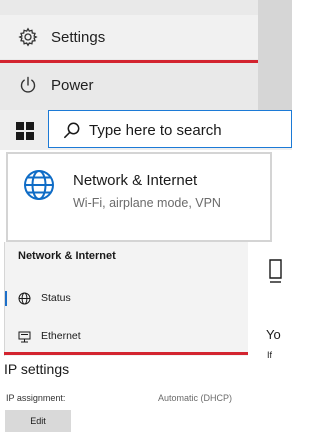  Describe the element at coordinates (25, 131) in the screenshot. I see `windows-logo-icon` at that location.